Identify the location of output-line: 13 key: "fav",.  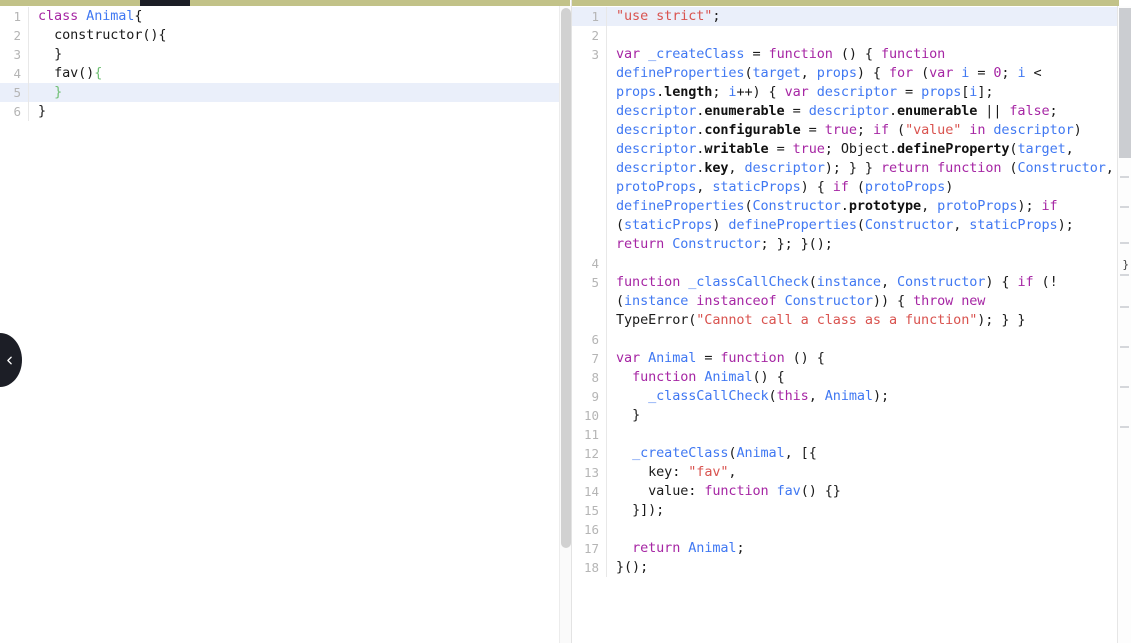
(844, 472).